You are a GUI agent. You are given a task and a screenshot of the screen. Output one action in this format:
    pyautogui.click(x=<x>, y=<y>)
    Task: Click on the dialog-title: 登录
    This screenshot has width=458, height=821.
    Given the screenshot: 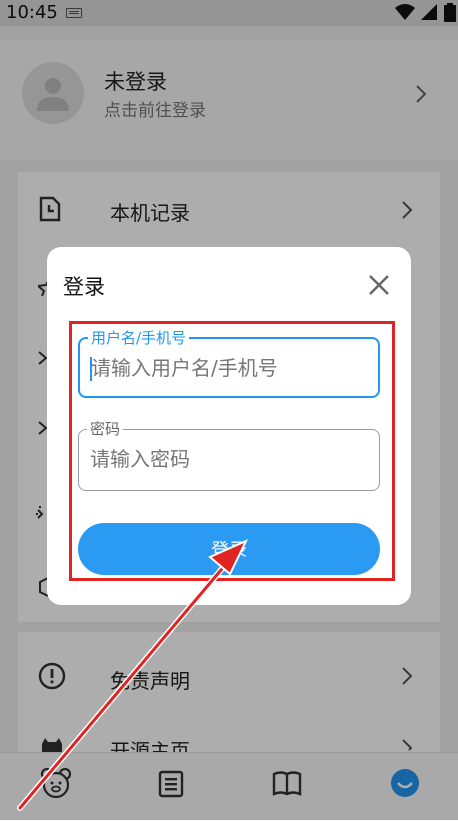 What is the action you would take?
    pyautogui.click(x=84, y=287)
    